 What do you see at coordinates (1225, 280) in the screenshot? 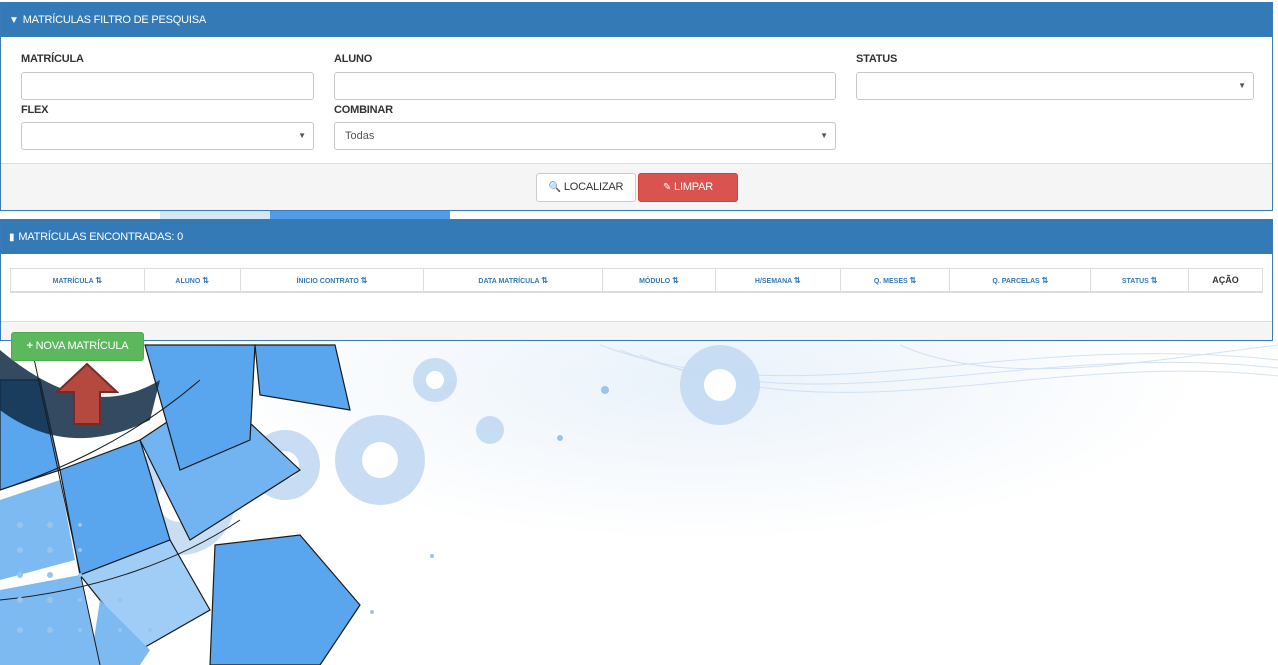
I see `column-header-acao: AÇÃO` at bounding box center [1225, 280].